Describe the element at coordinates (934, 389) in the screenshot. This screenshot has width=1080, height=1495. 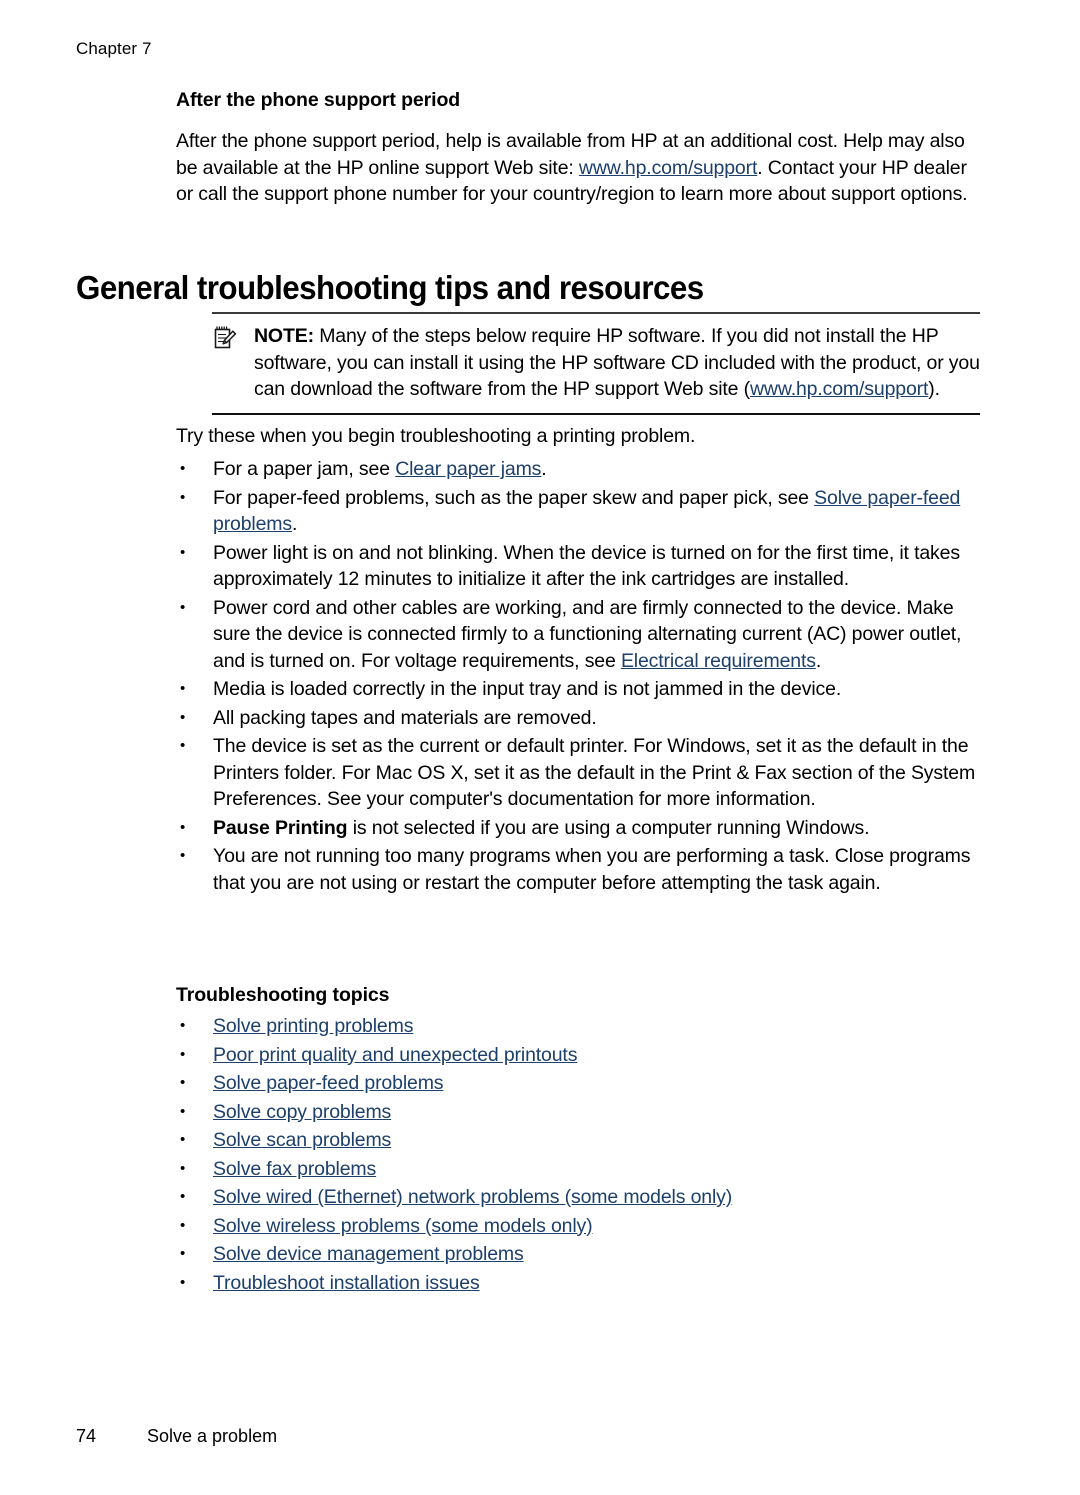
I see `note-text-2: ).` at that location.